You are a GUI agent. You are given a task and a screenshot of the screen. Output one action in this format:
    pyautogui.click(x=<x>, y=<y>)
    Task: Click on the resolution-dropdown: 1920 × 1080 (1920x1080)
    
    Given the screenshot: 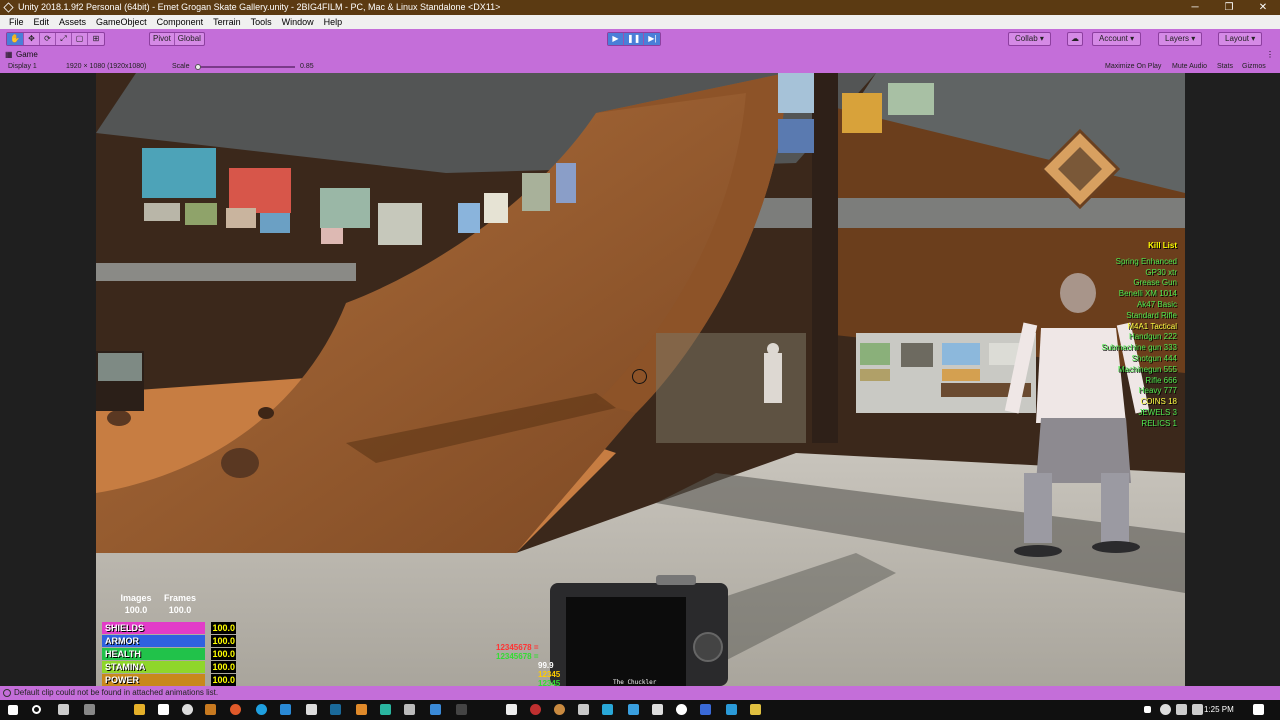 What is the action you would take?
    pyautogui.click(x=106, y=67)
    